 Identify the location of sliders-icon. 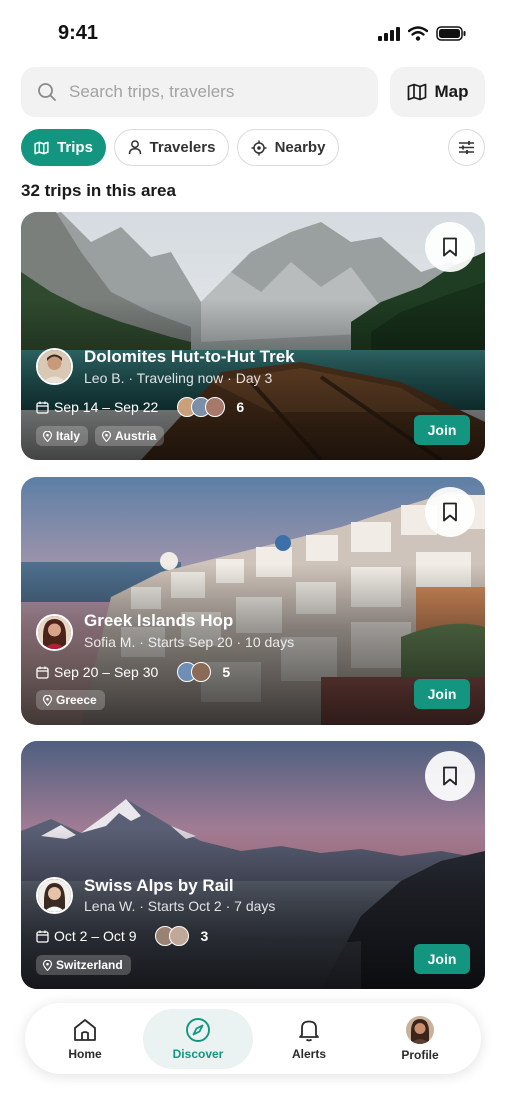
(466, 147).